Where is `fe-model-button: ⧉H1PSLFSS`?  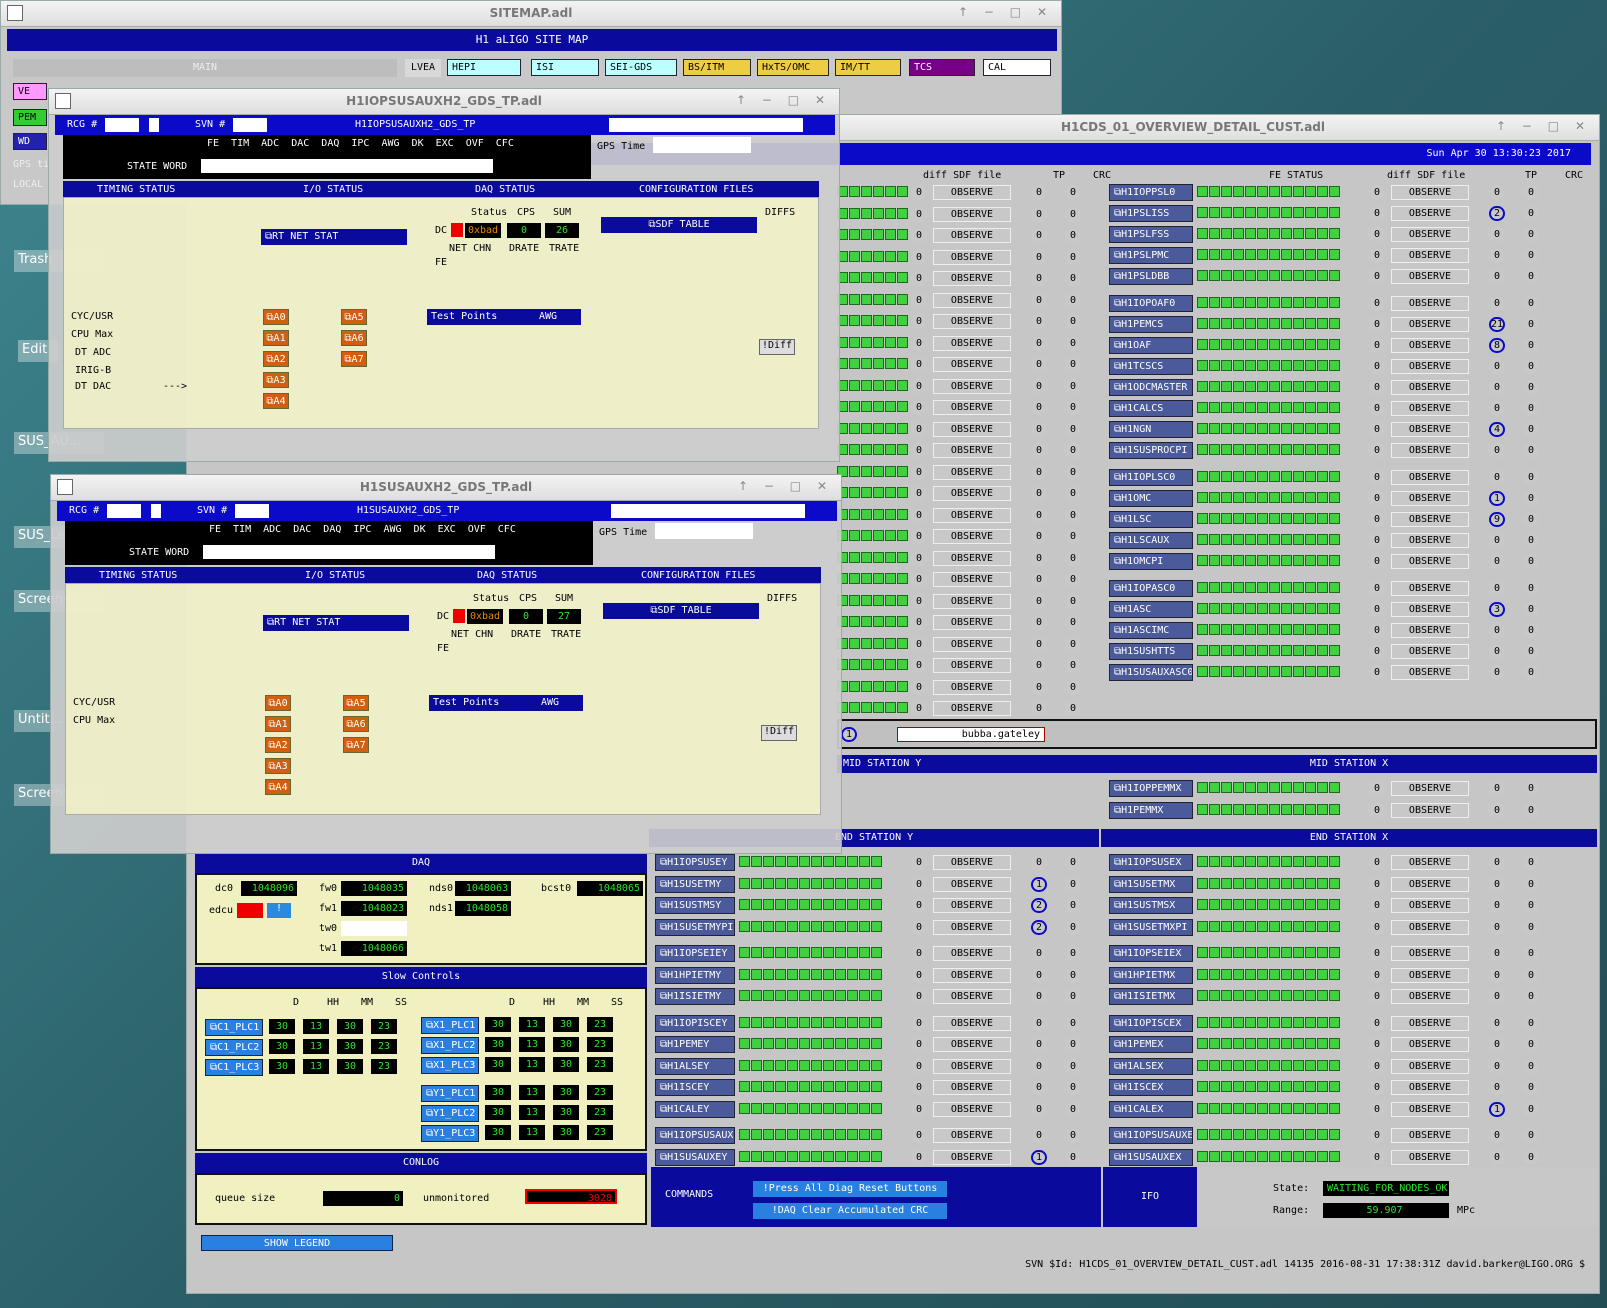 fe-model-button: ⧉H1PSLFSS is located at coordinates (1151, 234).